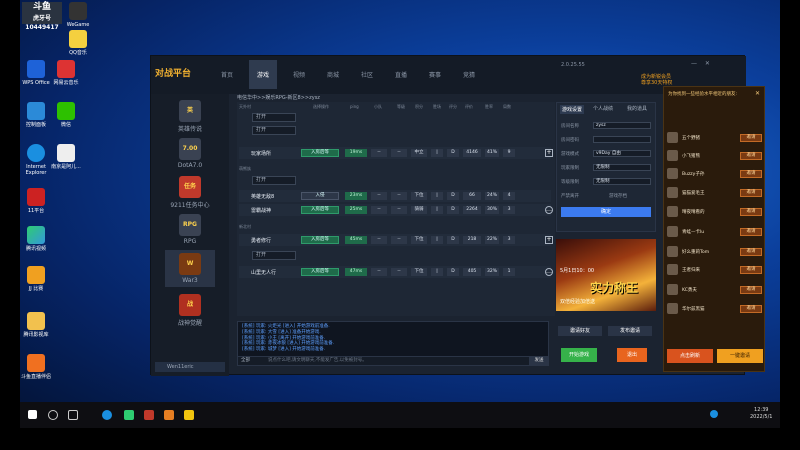 The width and height of the screenshot is (800, 450). I want to click on nav-community: 社区, so click(367, 74).